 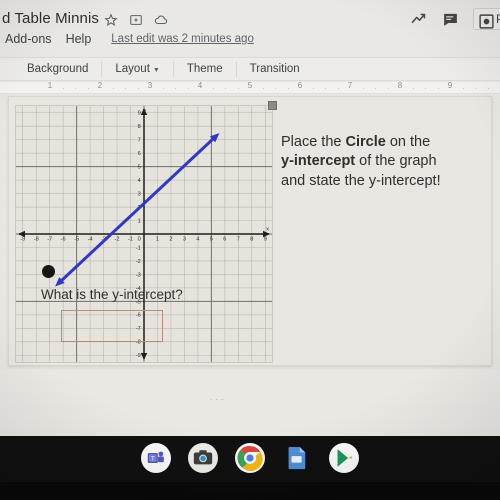 What do you see at coordinates (396, 161) in the screenshot?
I see `prompt-line2-b: of the graph` at bounding box center [396, 161].